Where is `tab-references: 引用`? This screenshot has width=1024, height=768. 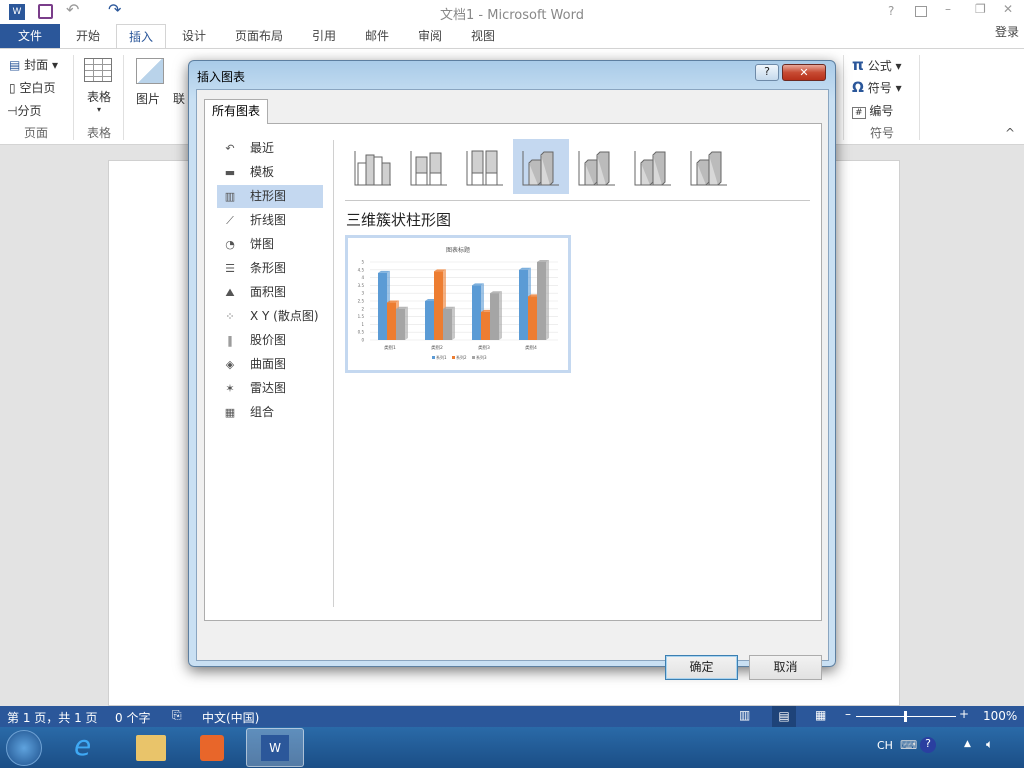 tab-references: 引用 is located at coordinates (324, 36).